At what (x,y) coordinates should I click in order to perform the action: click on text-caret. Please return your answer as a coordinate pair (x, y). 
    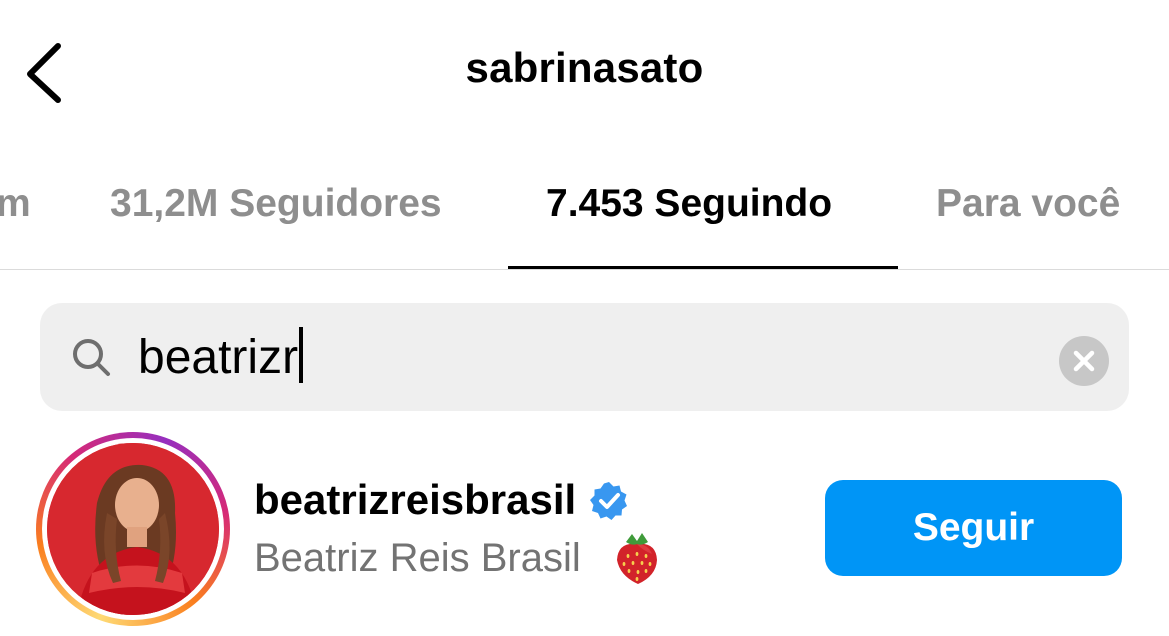
    Looking at the image, I should click on (301, 355).